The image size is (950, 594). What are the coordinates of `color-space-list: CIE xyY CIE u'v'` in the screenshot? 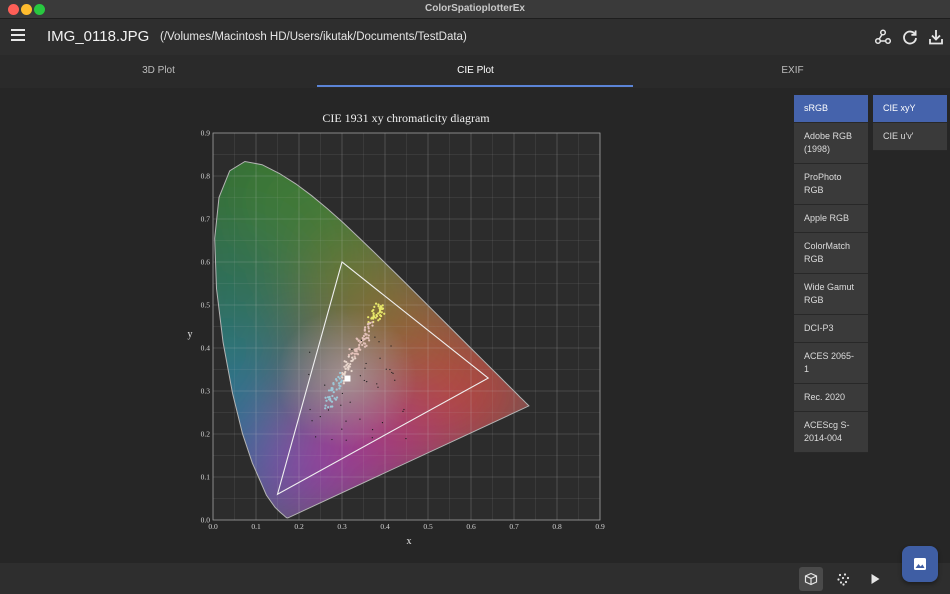 It's located at (910, 123).